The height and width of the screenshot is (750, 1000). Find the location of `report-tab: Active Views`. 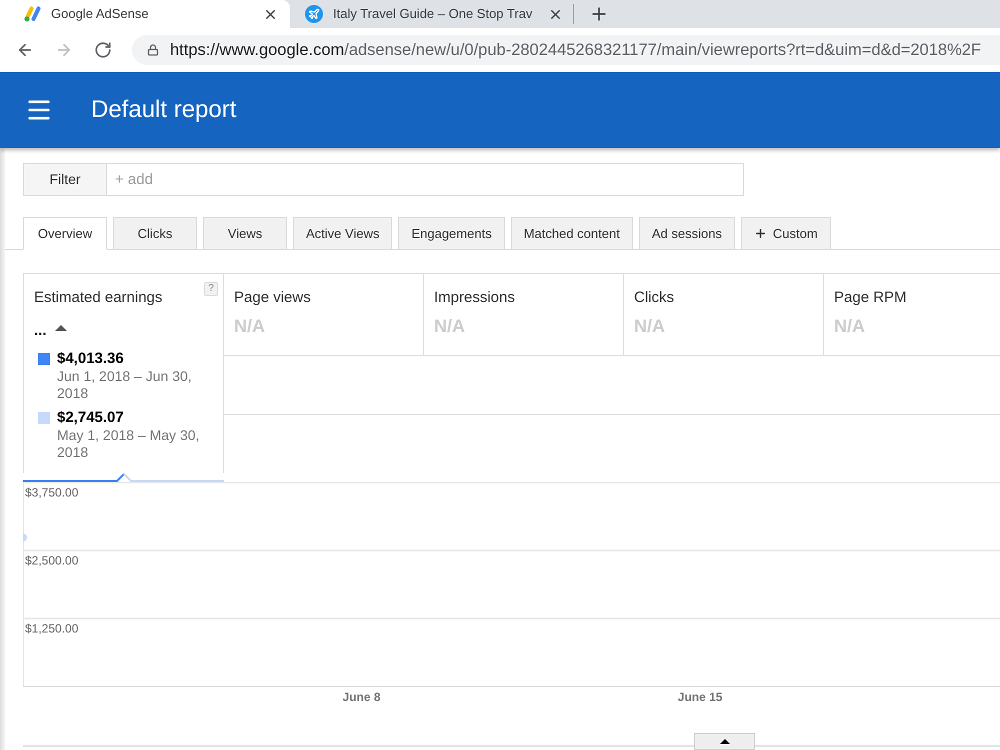

report-tab: Active Views is located at coordinates (342, 233).